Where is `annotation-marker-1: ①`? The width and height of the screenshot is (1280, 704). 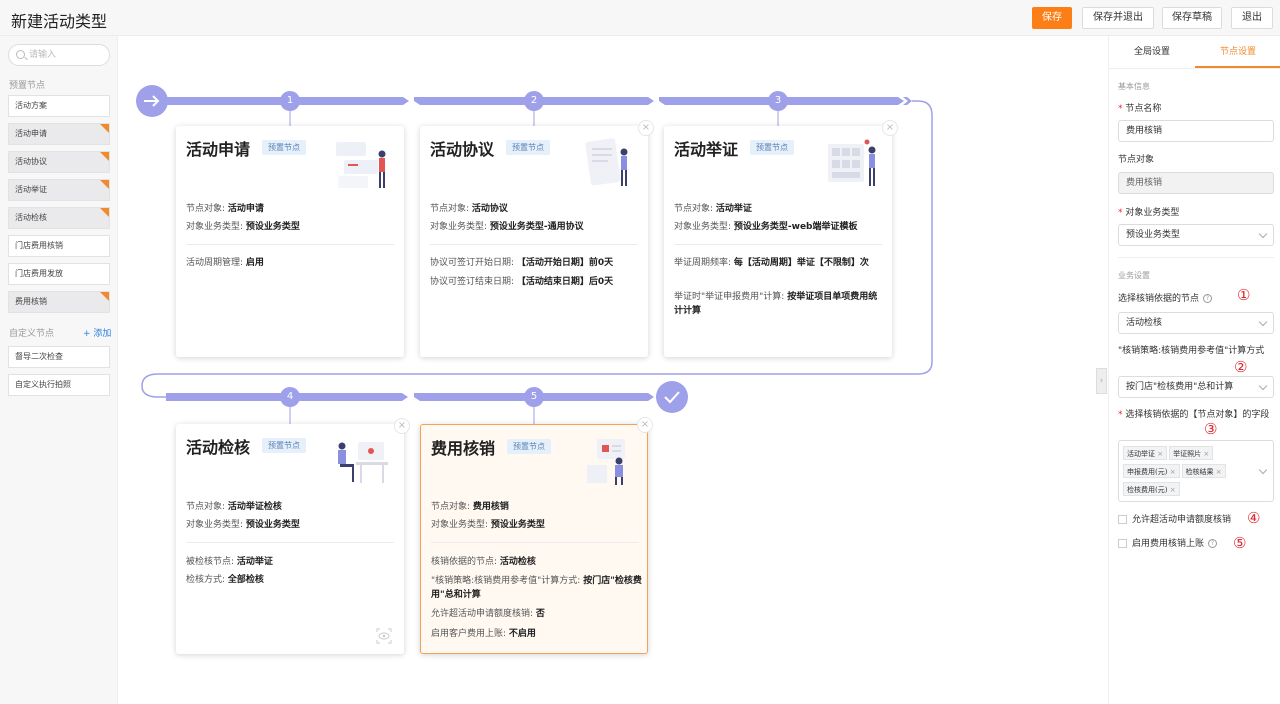
annotation-marker-1: ① is located at coordinates (1244, 295).